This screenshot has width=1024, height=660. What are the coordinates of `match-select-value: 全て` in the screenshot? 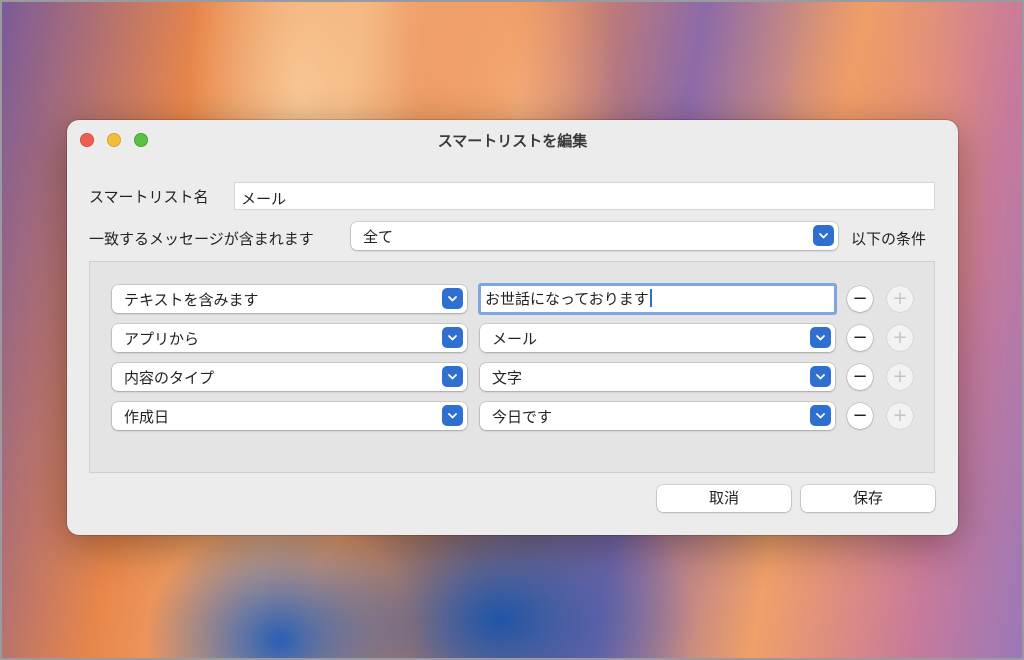 It's located at (378, 237).